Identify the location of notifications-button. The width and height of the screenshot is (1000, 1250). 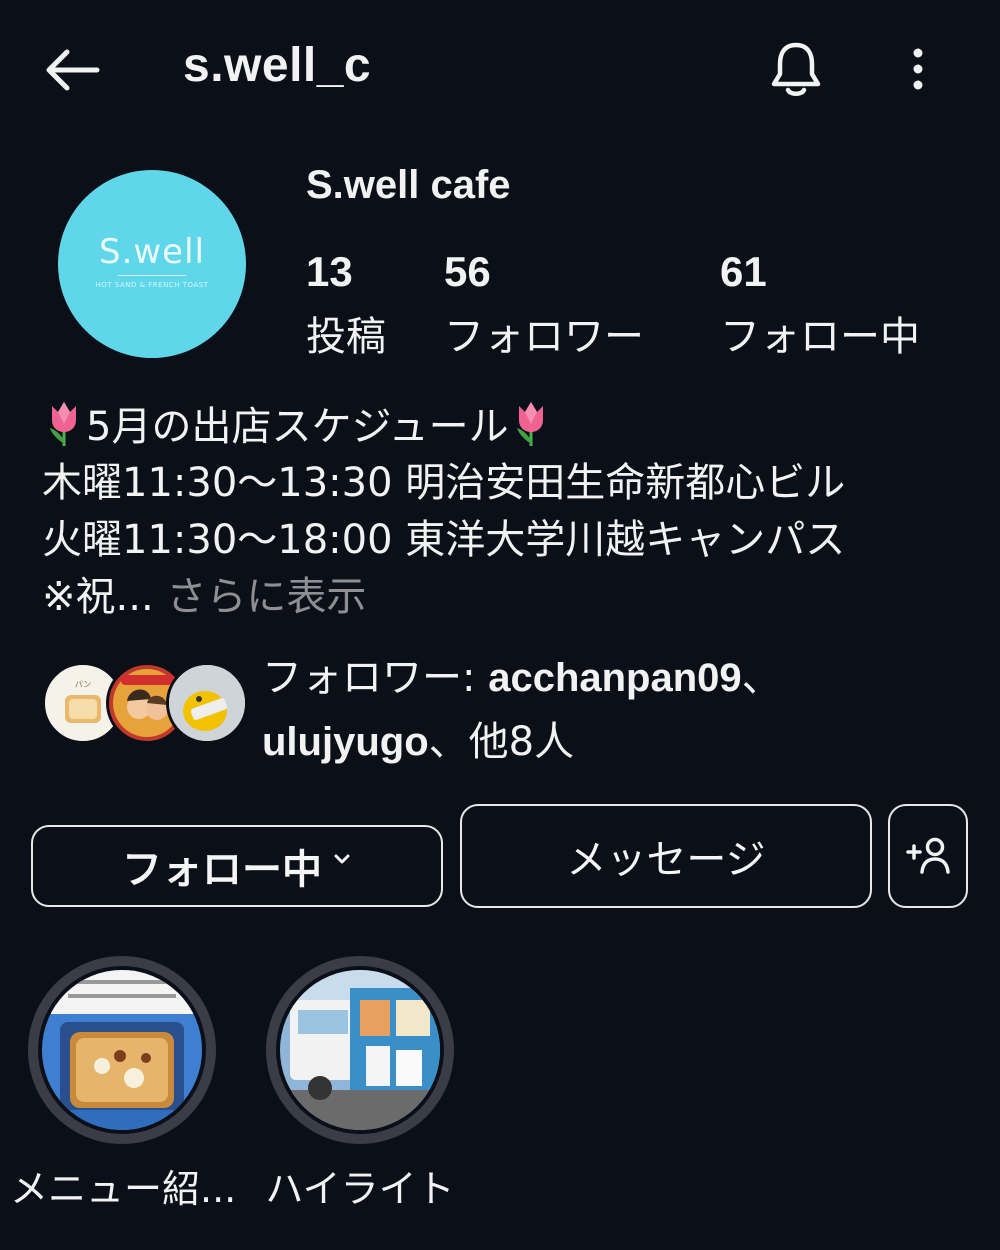
(796, 69).